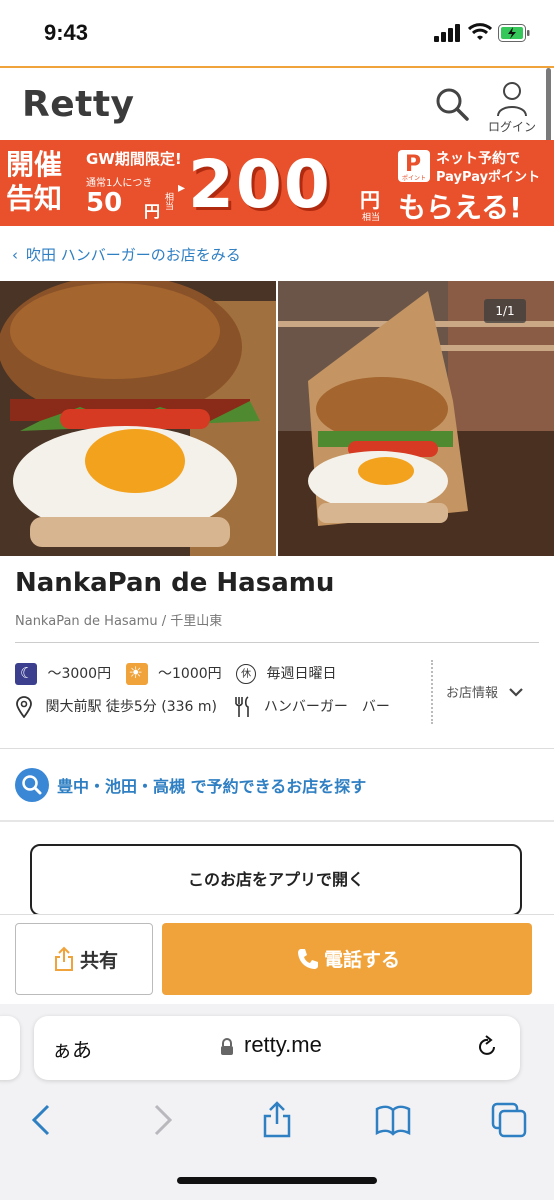  Describe the element at coordinates (152, 211) in the screenshot. I see `banner-yen: 円` at that location.